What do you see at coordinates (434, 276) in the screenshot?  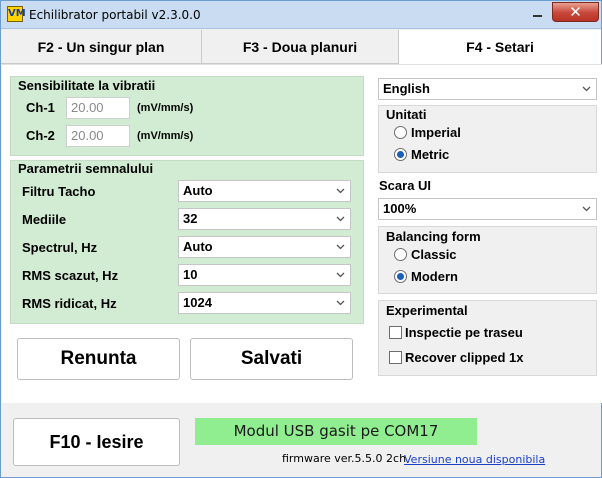 I see `modern-label: Modern` at bounding box center [434, 276].